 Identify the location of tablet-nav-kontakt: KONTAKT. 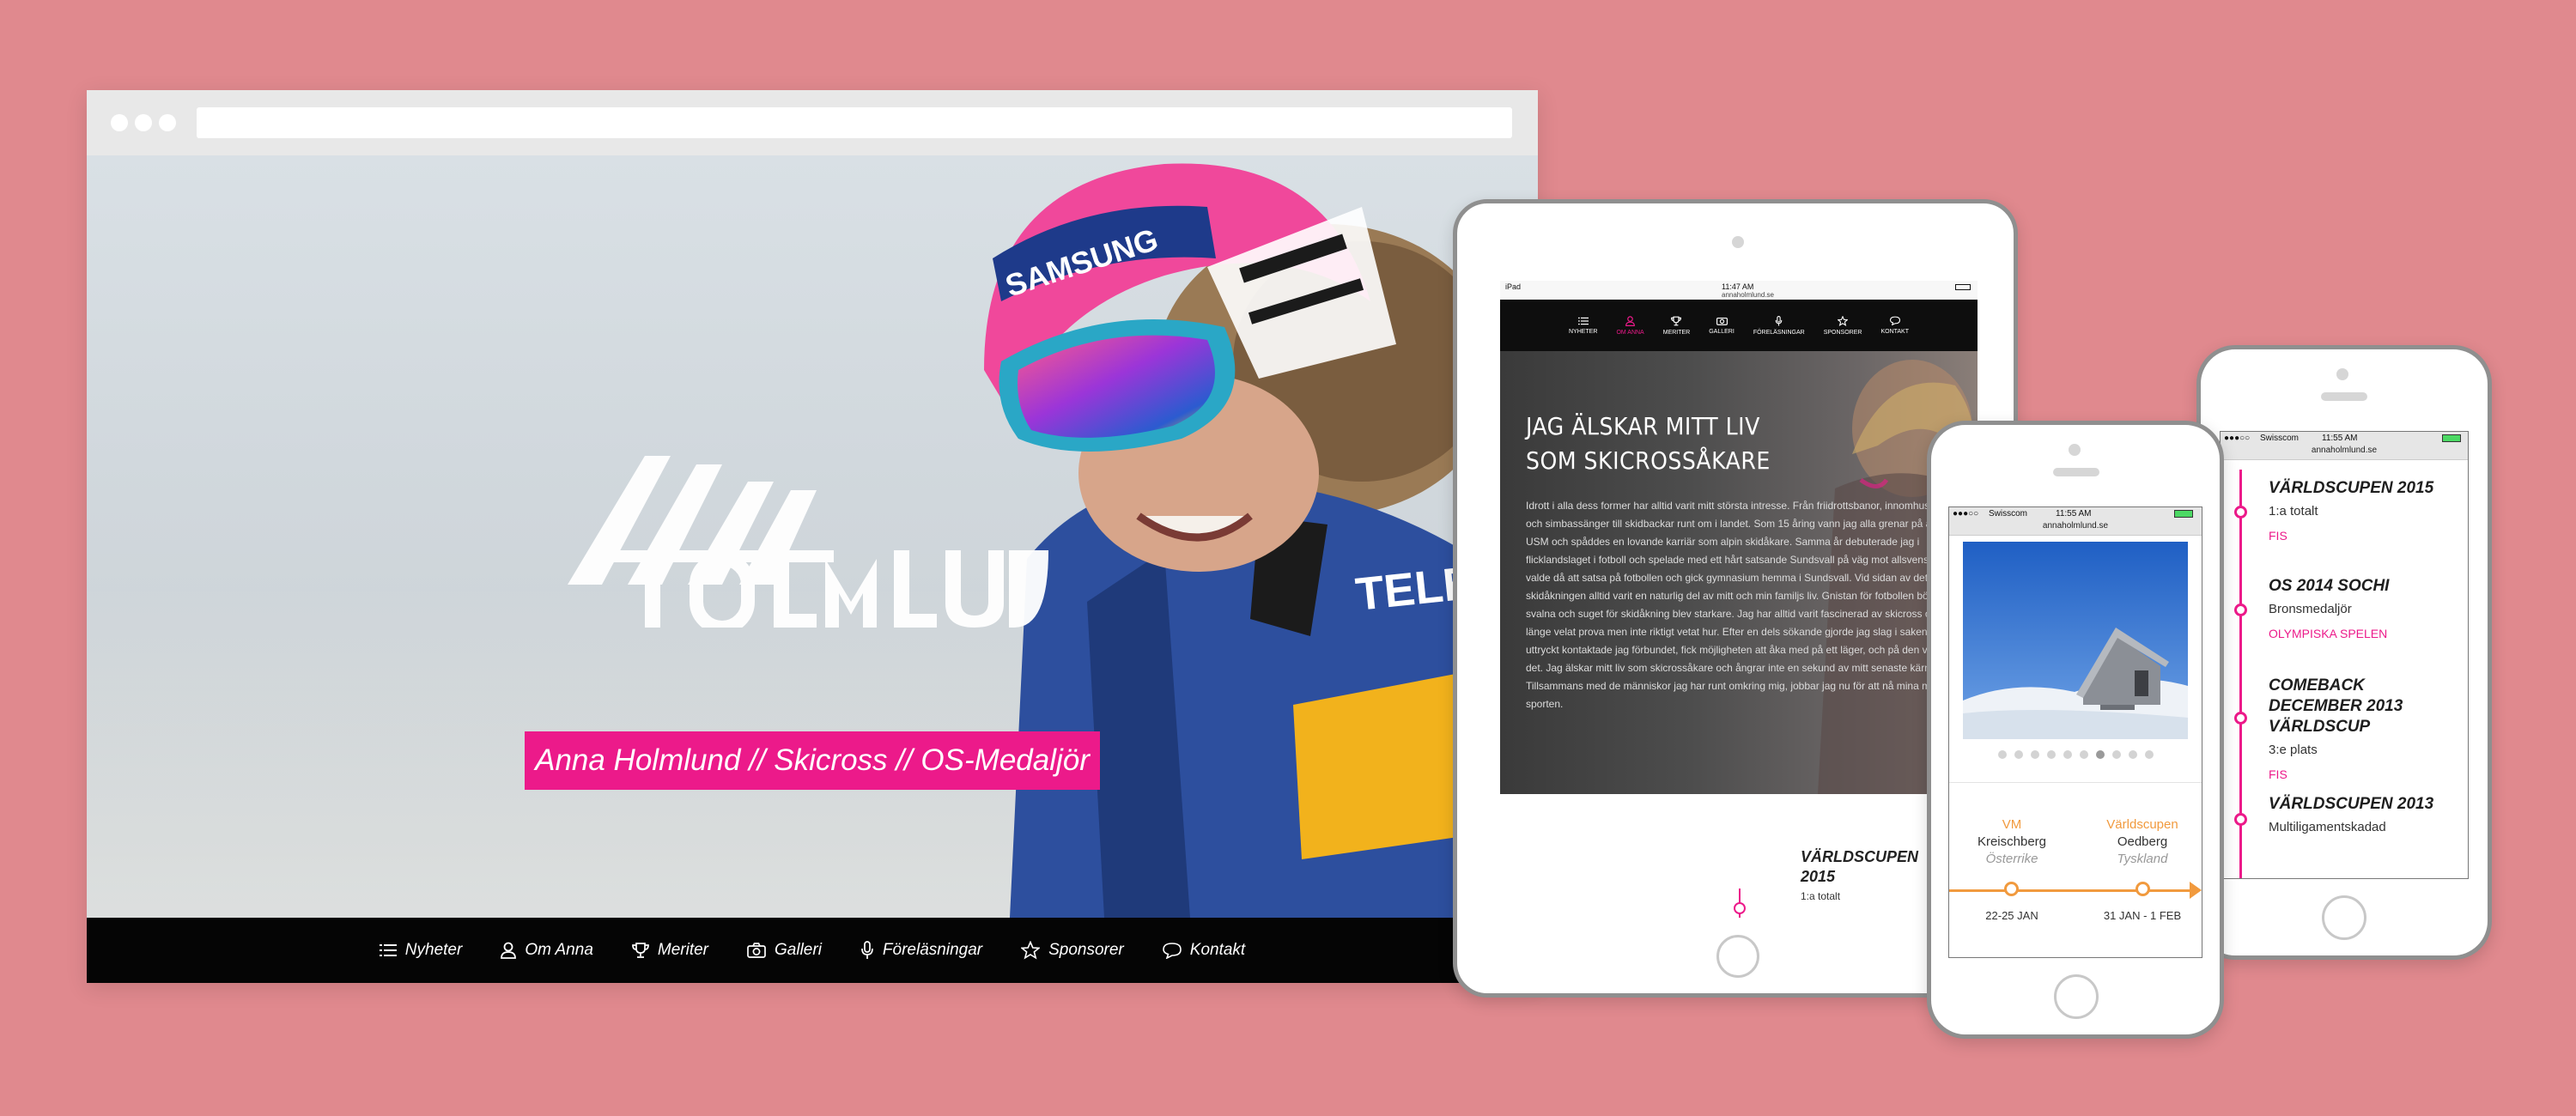
(1894, 326).